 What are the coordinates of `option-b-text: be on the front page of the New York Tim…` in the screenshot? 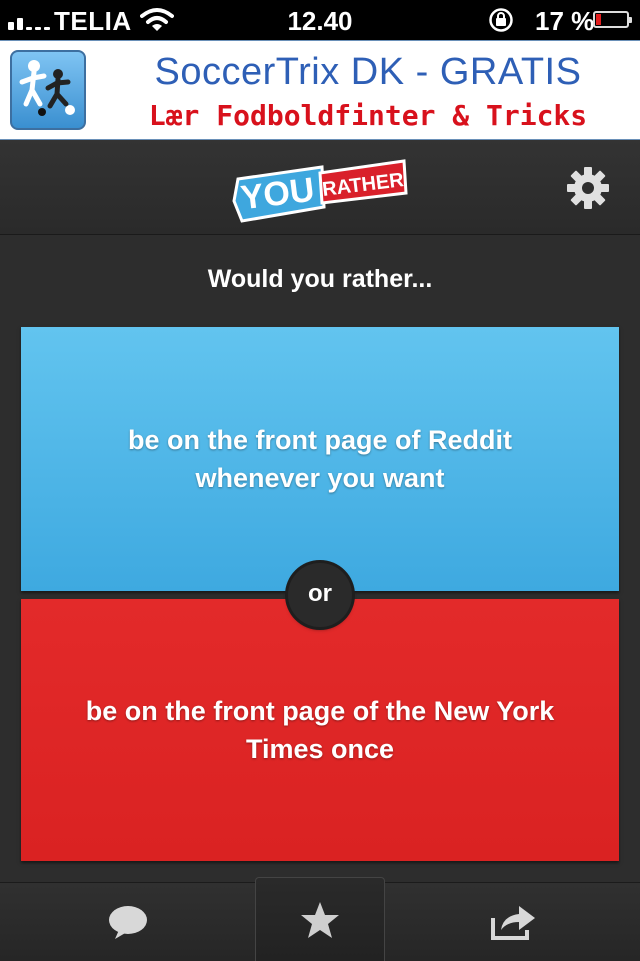 It's located at (320, 730).